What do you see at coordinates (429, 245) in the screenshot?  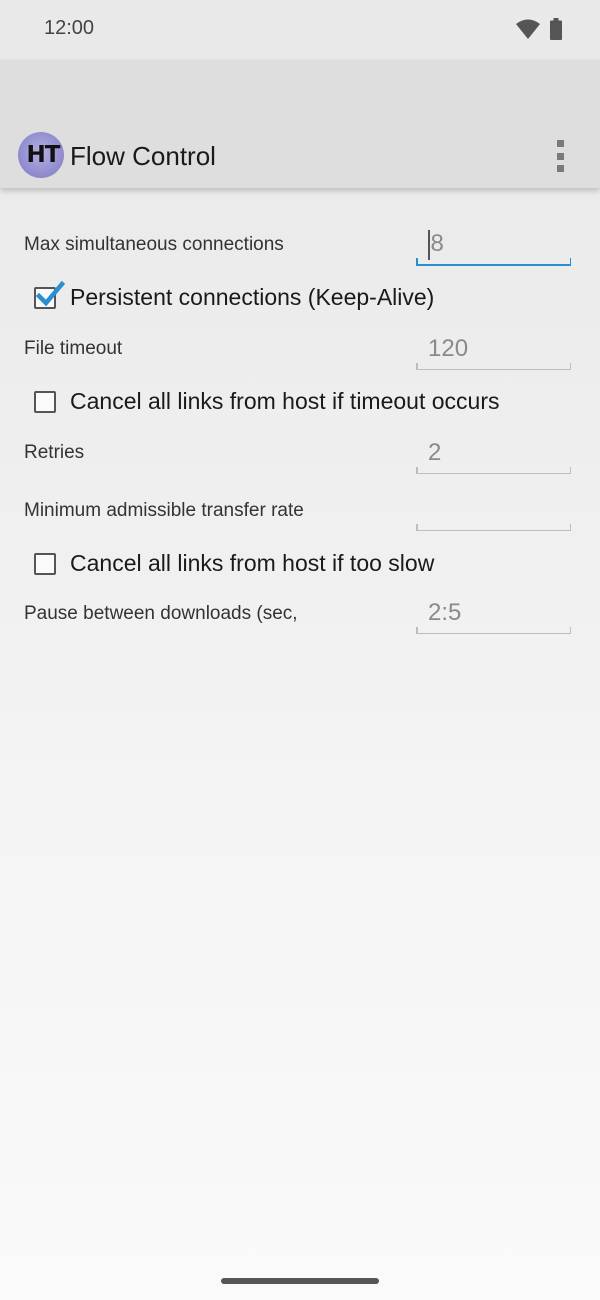 I see `text-cursor` at bounding box center [429, 245].